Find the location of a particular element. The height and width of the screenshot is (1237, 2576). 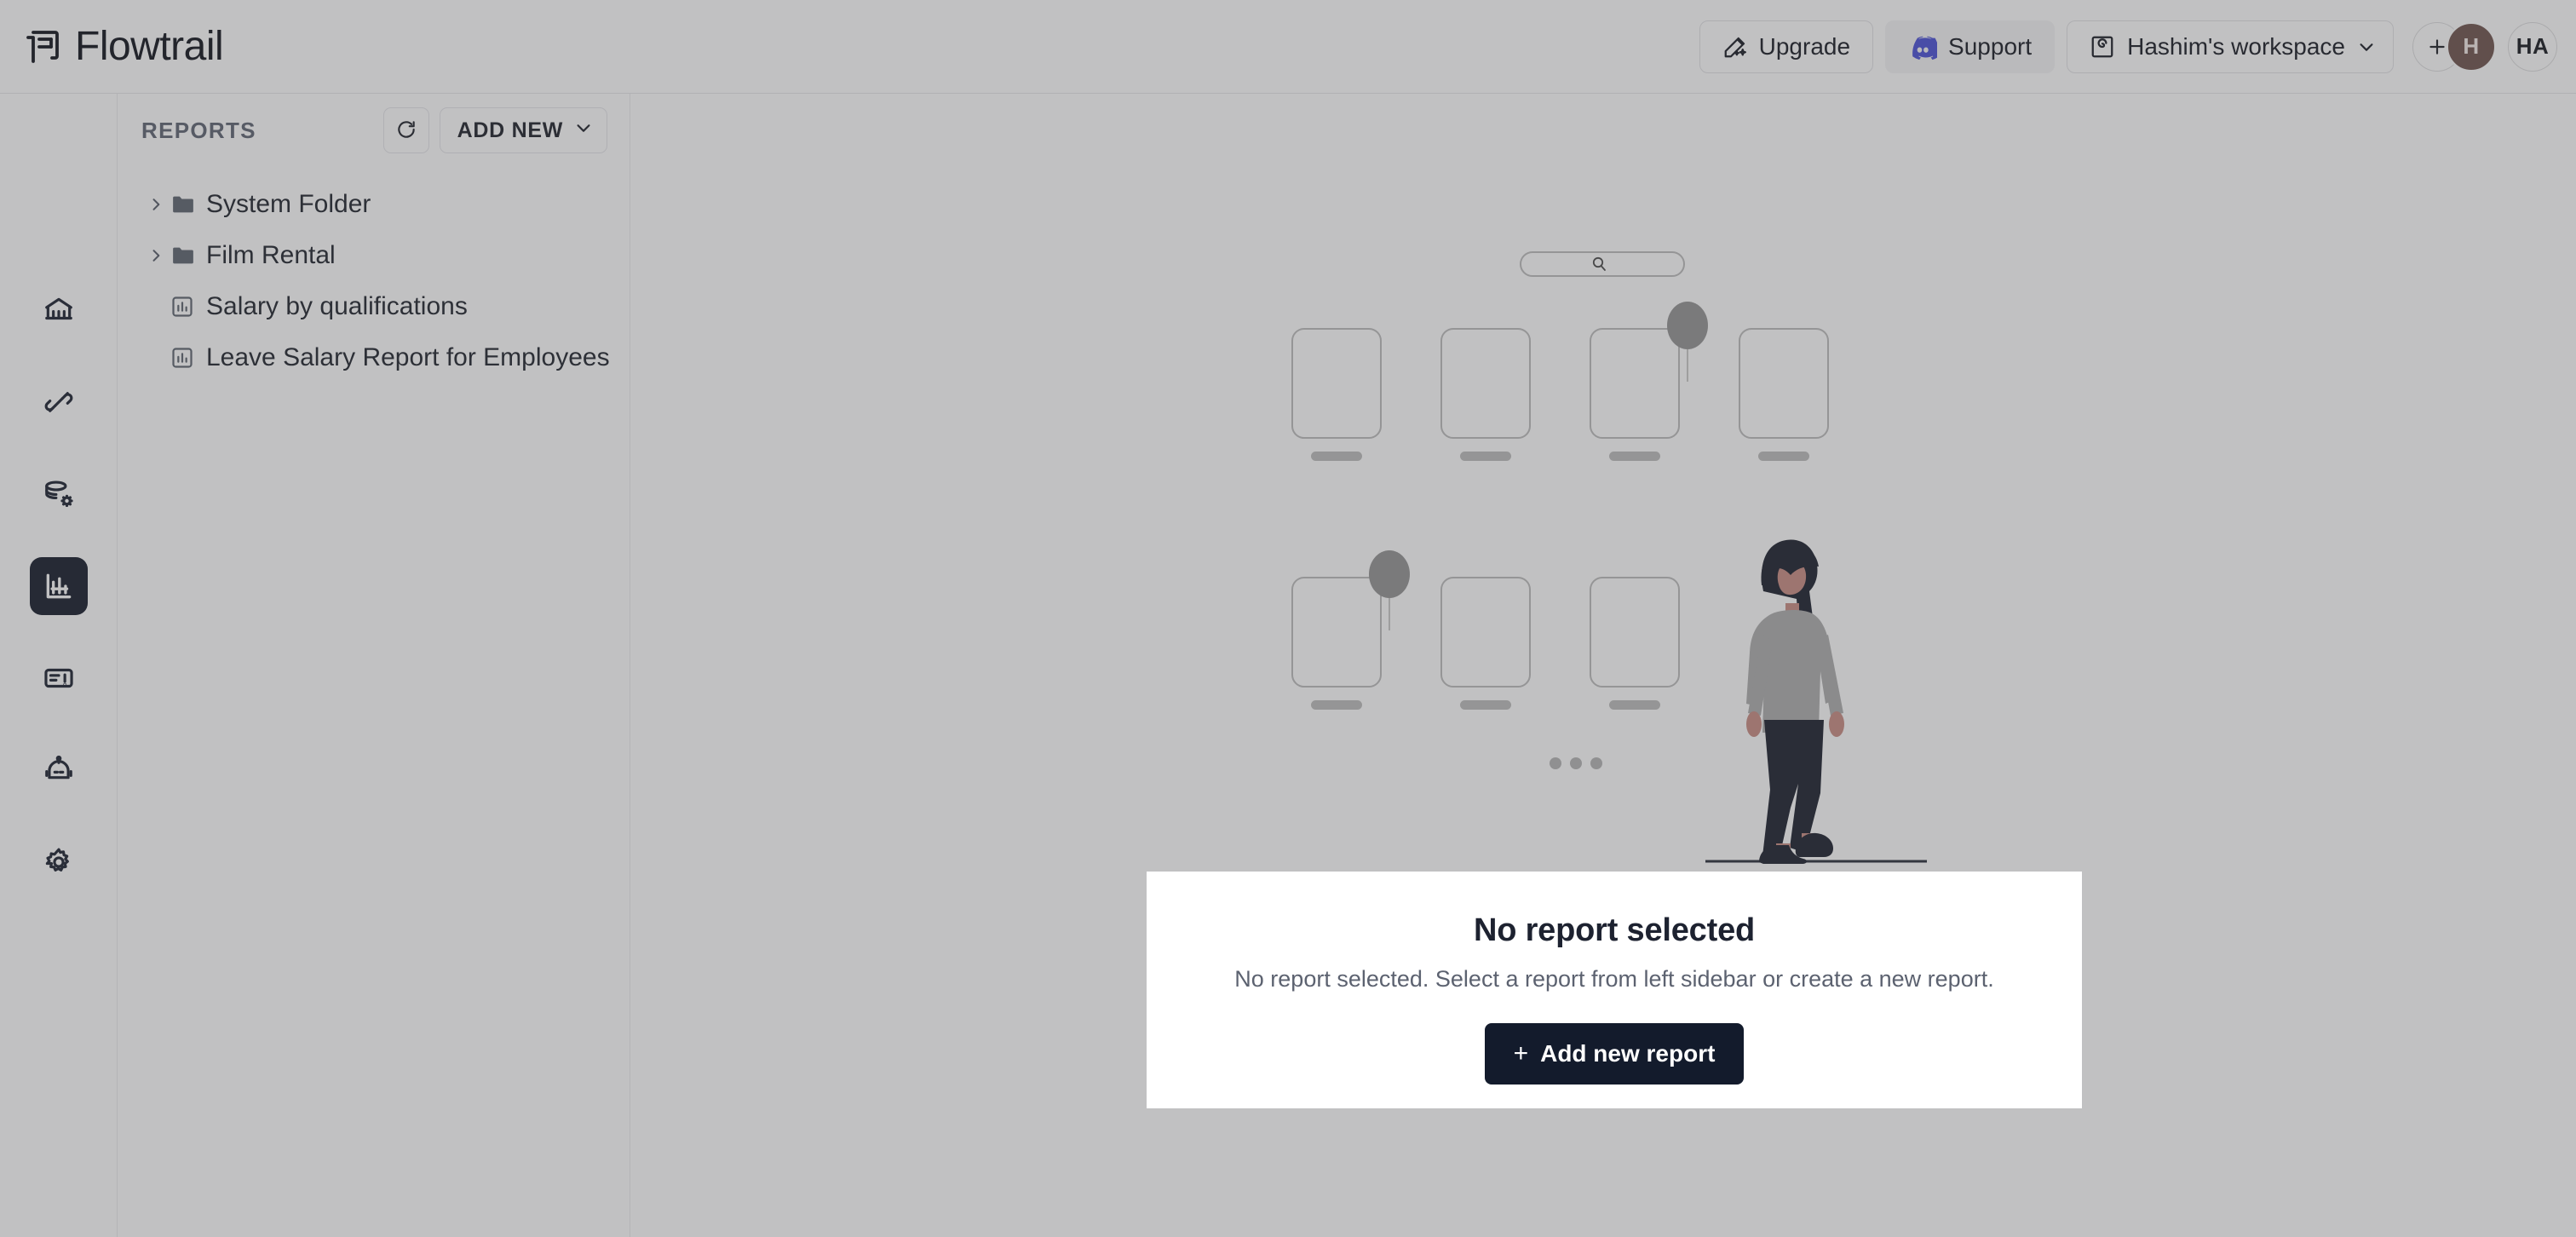

add-new-report-button: + Add new report is located at coordinates (1614, 1054).